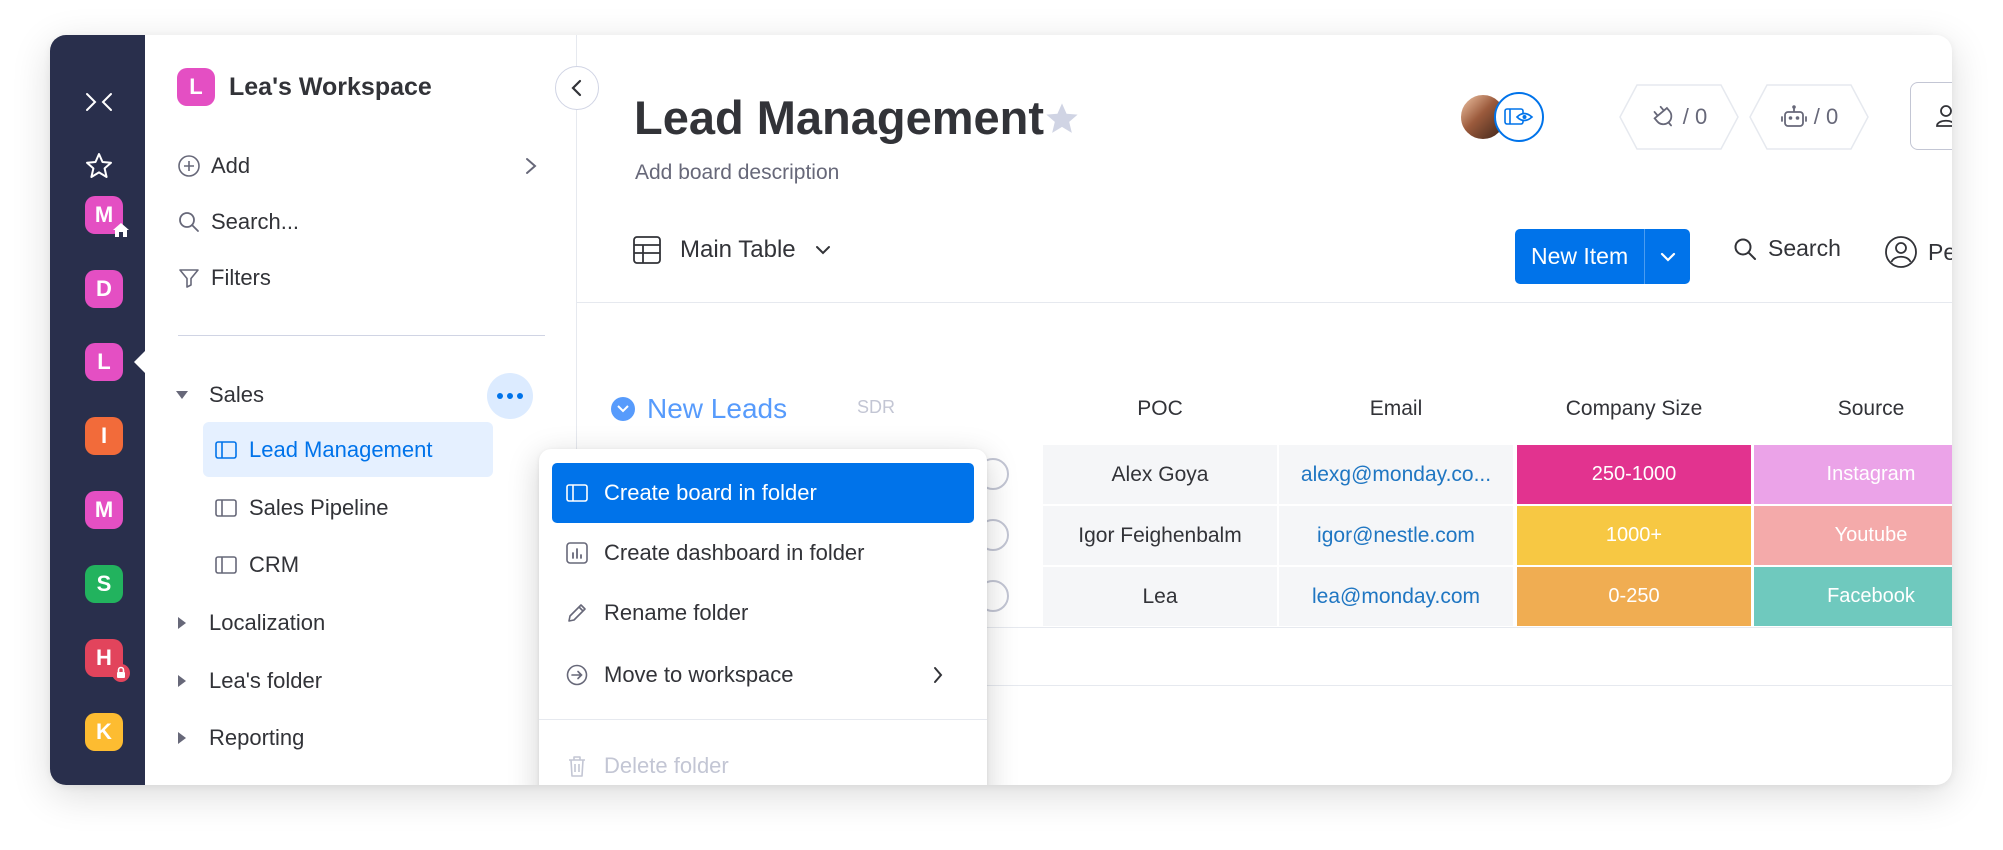  What do you see at coordinates (1264, 302) in the screenshot?
I see `header-divider` at bounding box center [1264, 302].